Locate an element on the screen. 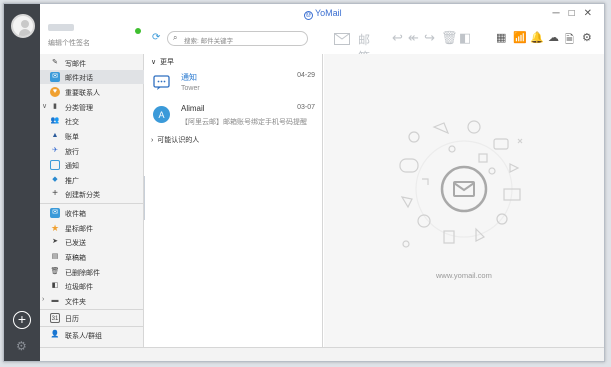  mail-date: 03-07 is located at coordinates (306, 107).